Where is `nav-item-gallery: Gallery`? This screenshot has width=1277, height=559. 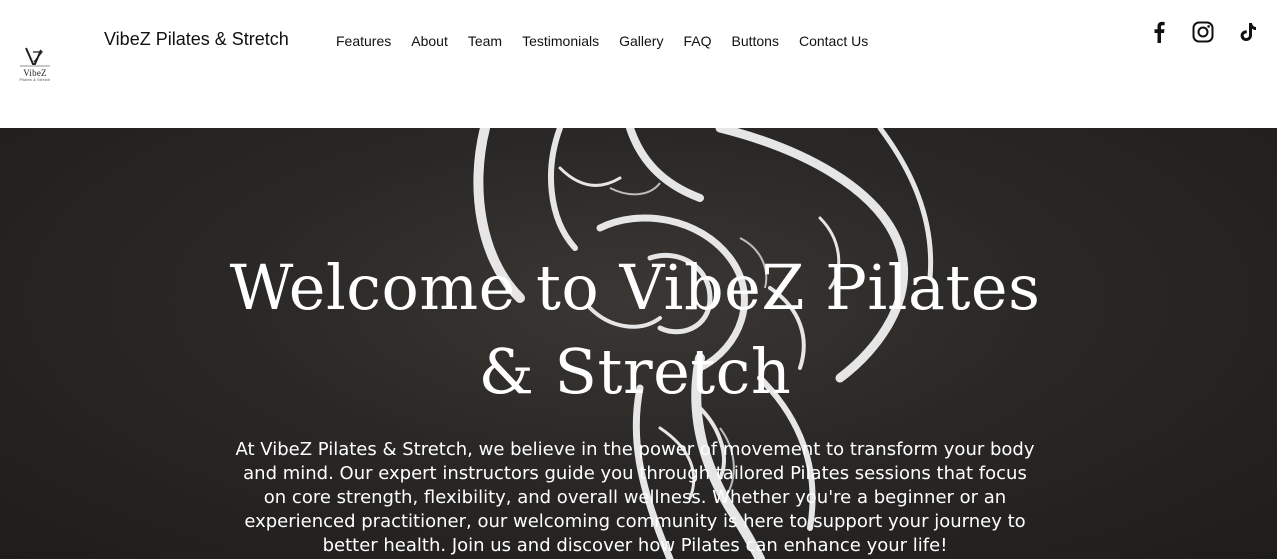 nav-item-gallery: Gallery is located at coordinates (641, 41).